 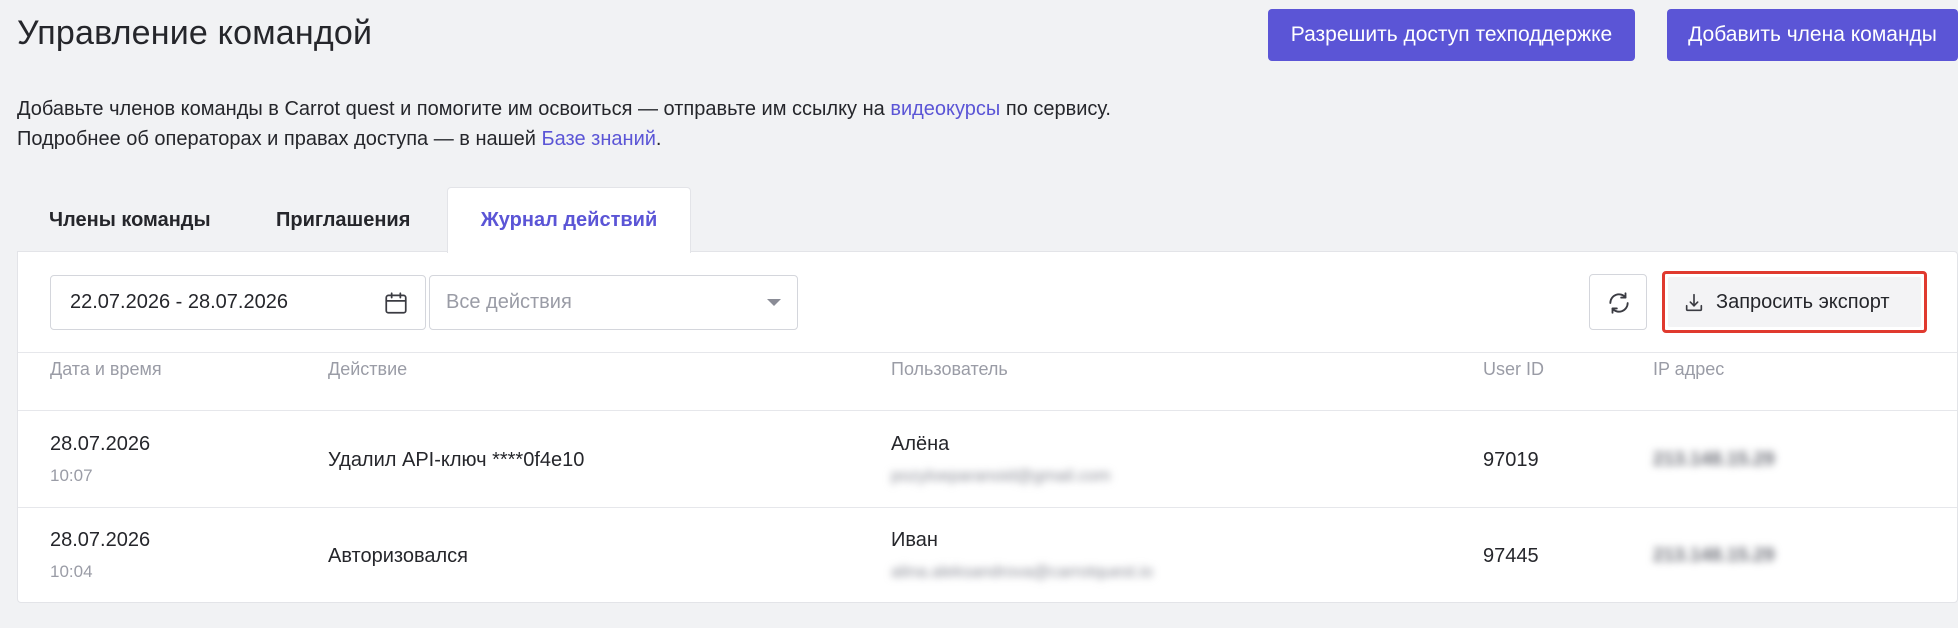 What do you see at coordinates (774, 302) in the screenshot?
I see `chevron-down-icon` at bounding box center [774, 302].